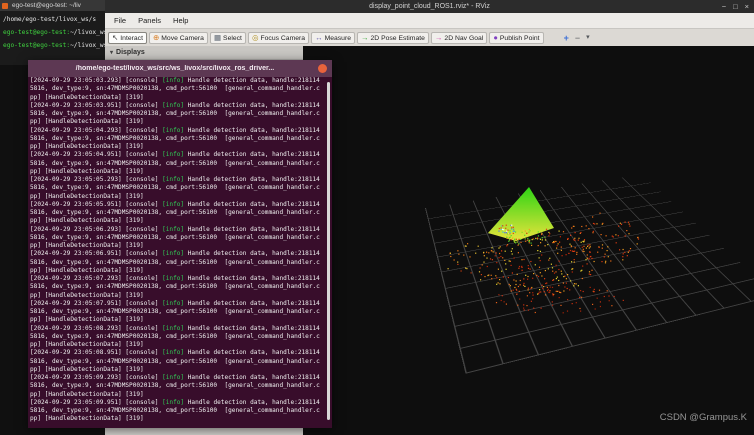 The width and height of the screenshot is (754, 435). I want to click on tool-measure-button: ↔ Measure, so click(333, 38).